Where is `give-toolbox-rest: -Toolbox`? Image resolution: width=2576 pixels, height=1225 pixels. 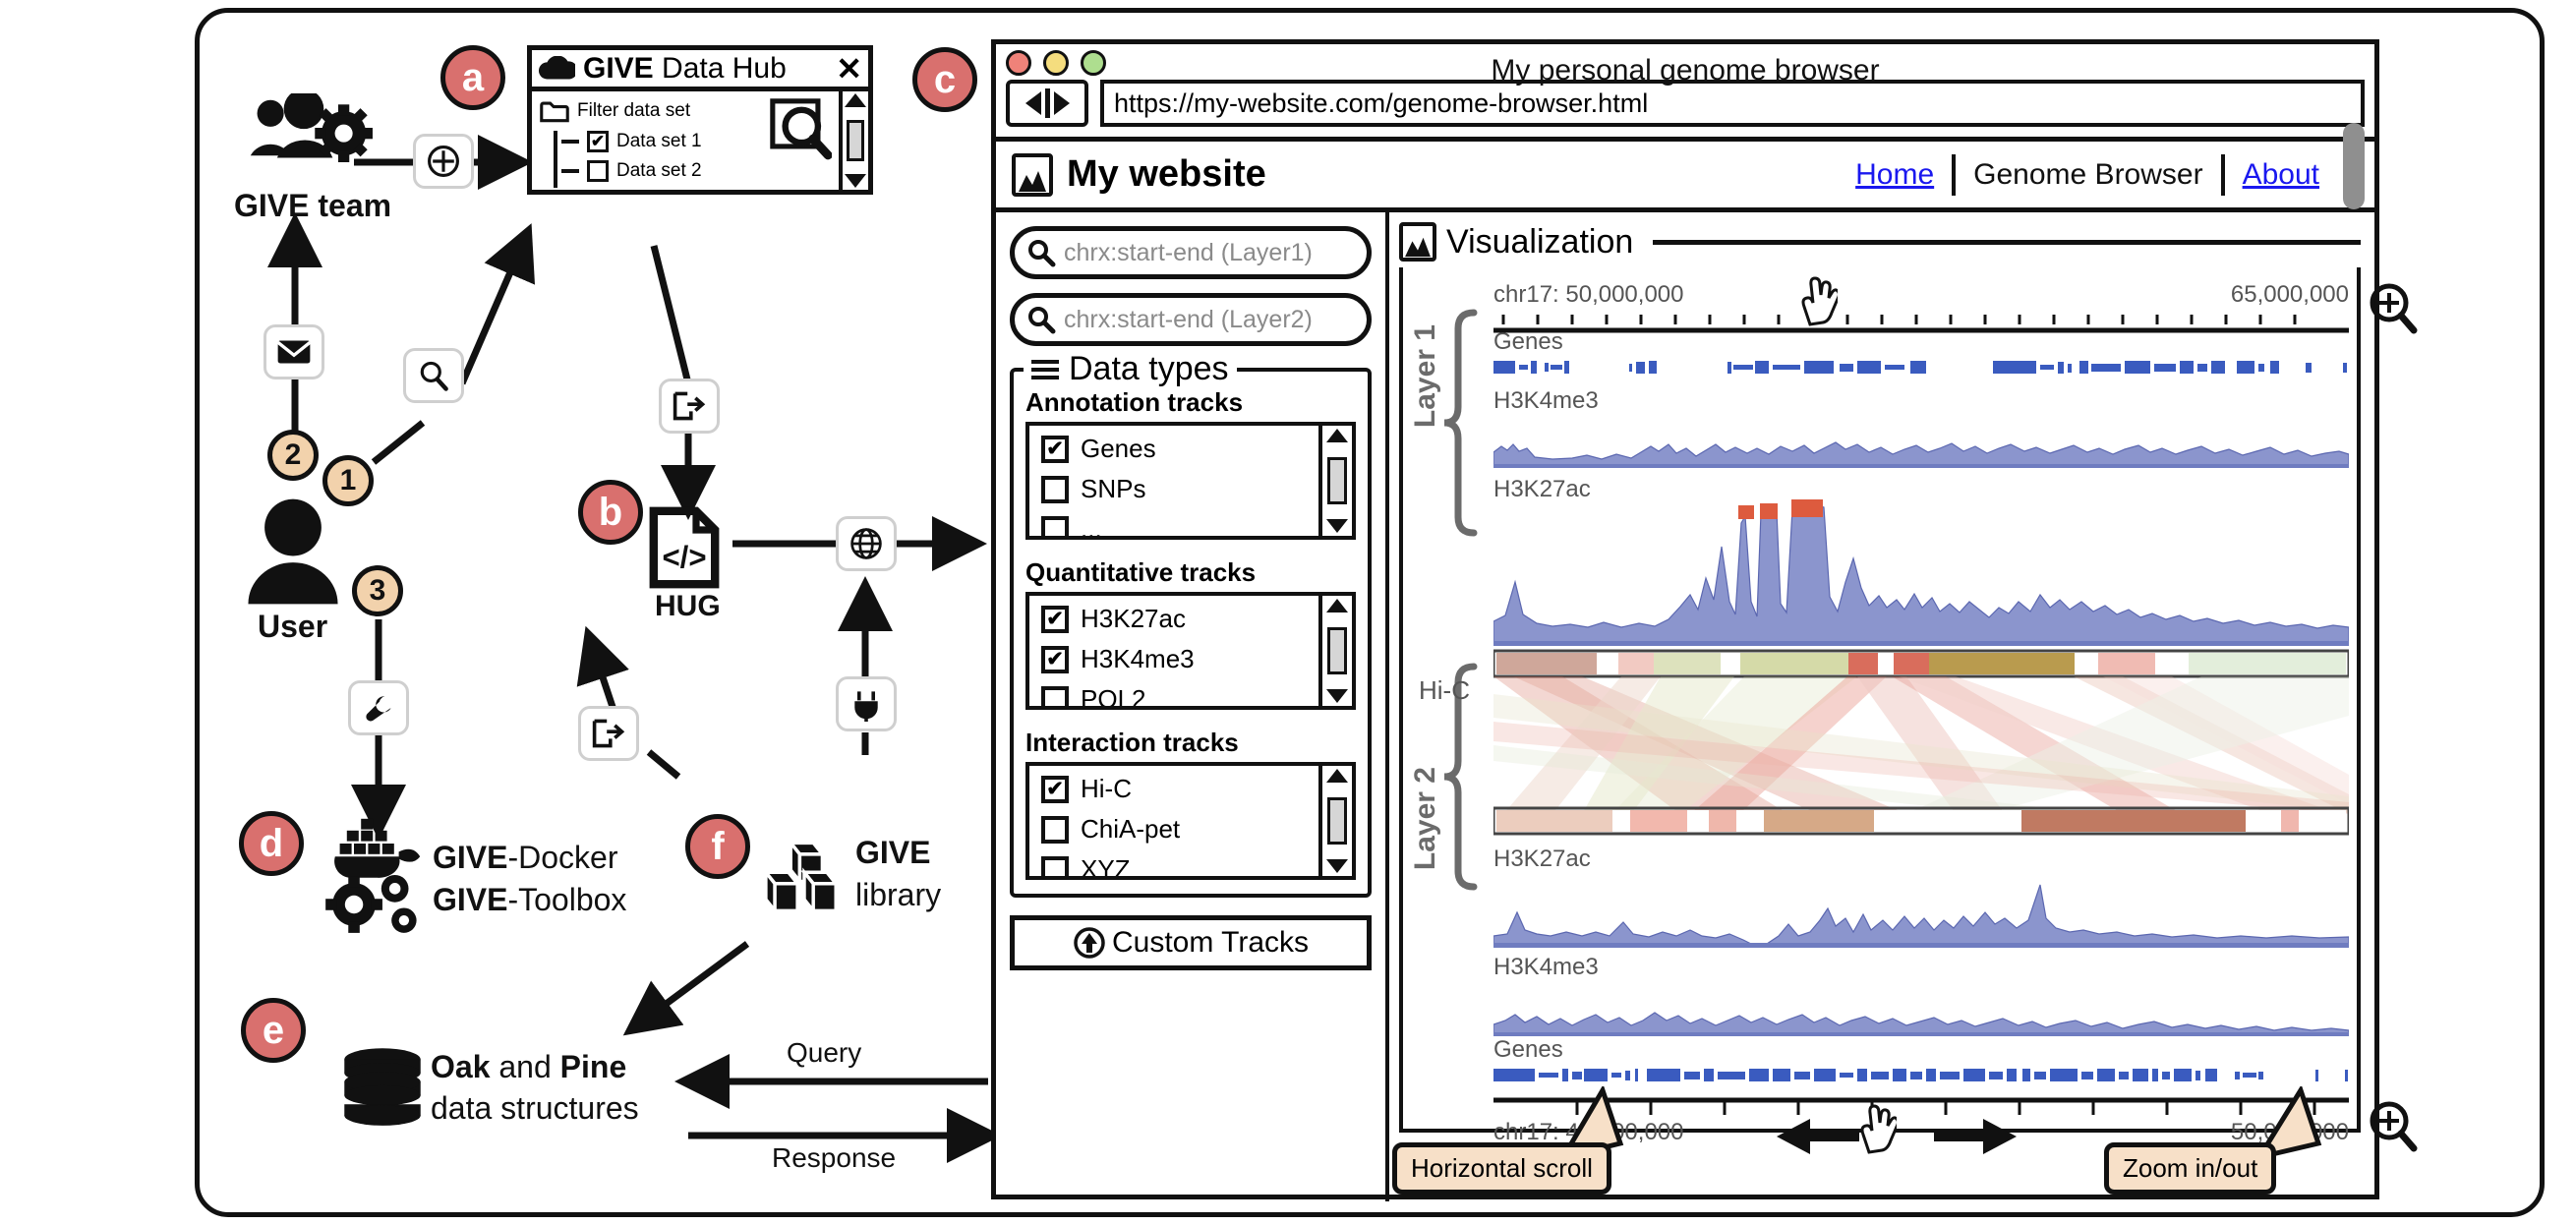
give-toolbox-rest: -Toolbox is located at coordinates (567, 899).